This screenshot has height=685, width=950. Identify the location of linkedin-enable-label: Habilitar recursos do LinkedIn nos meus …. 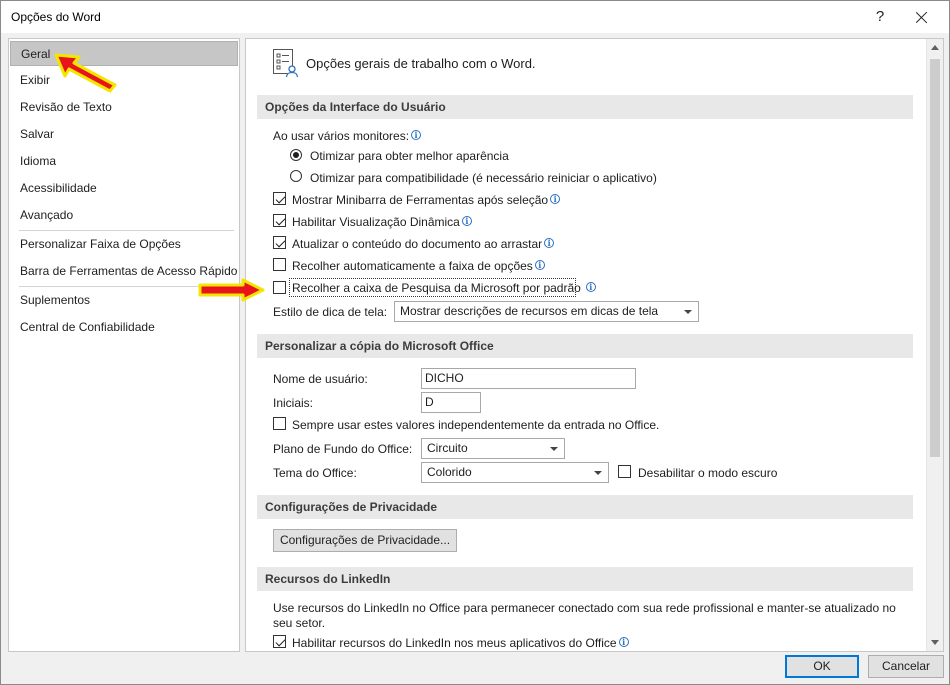
(460, 643).